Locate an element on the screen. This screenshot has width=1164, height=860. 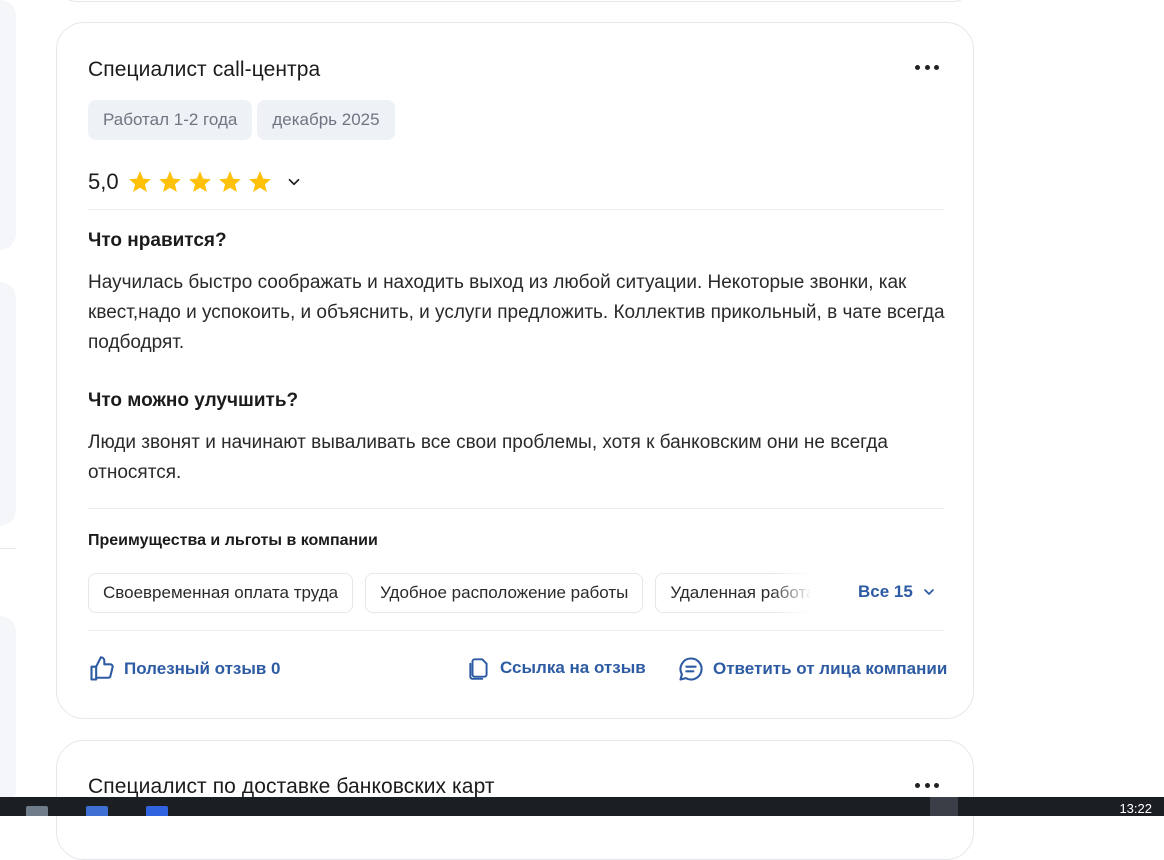
tag-date: декабрь 2025 is located at coordinates (326, 120).